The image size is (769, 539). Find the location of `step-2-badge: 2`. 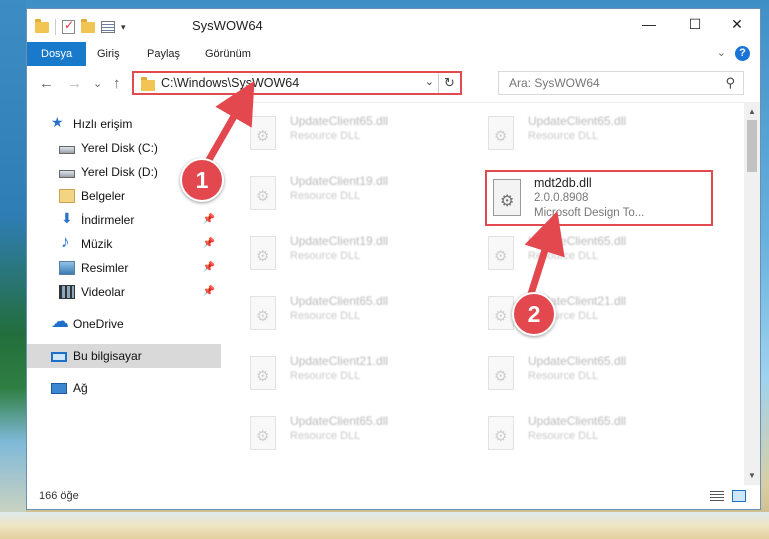

step-2-badge: 2 is located at coordinates (534, 314).